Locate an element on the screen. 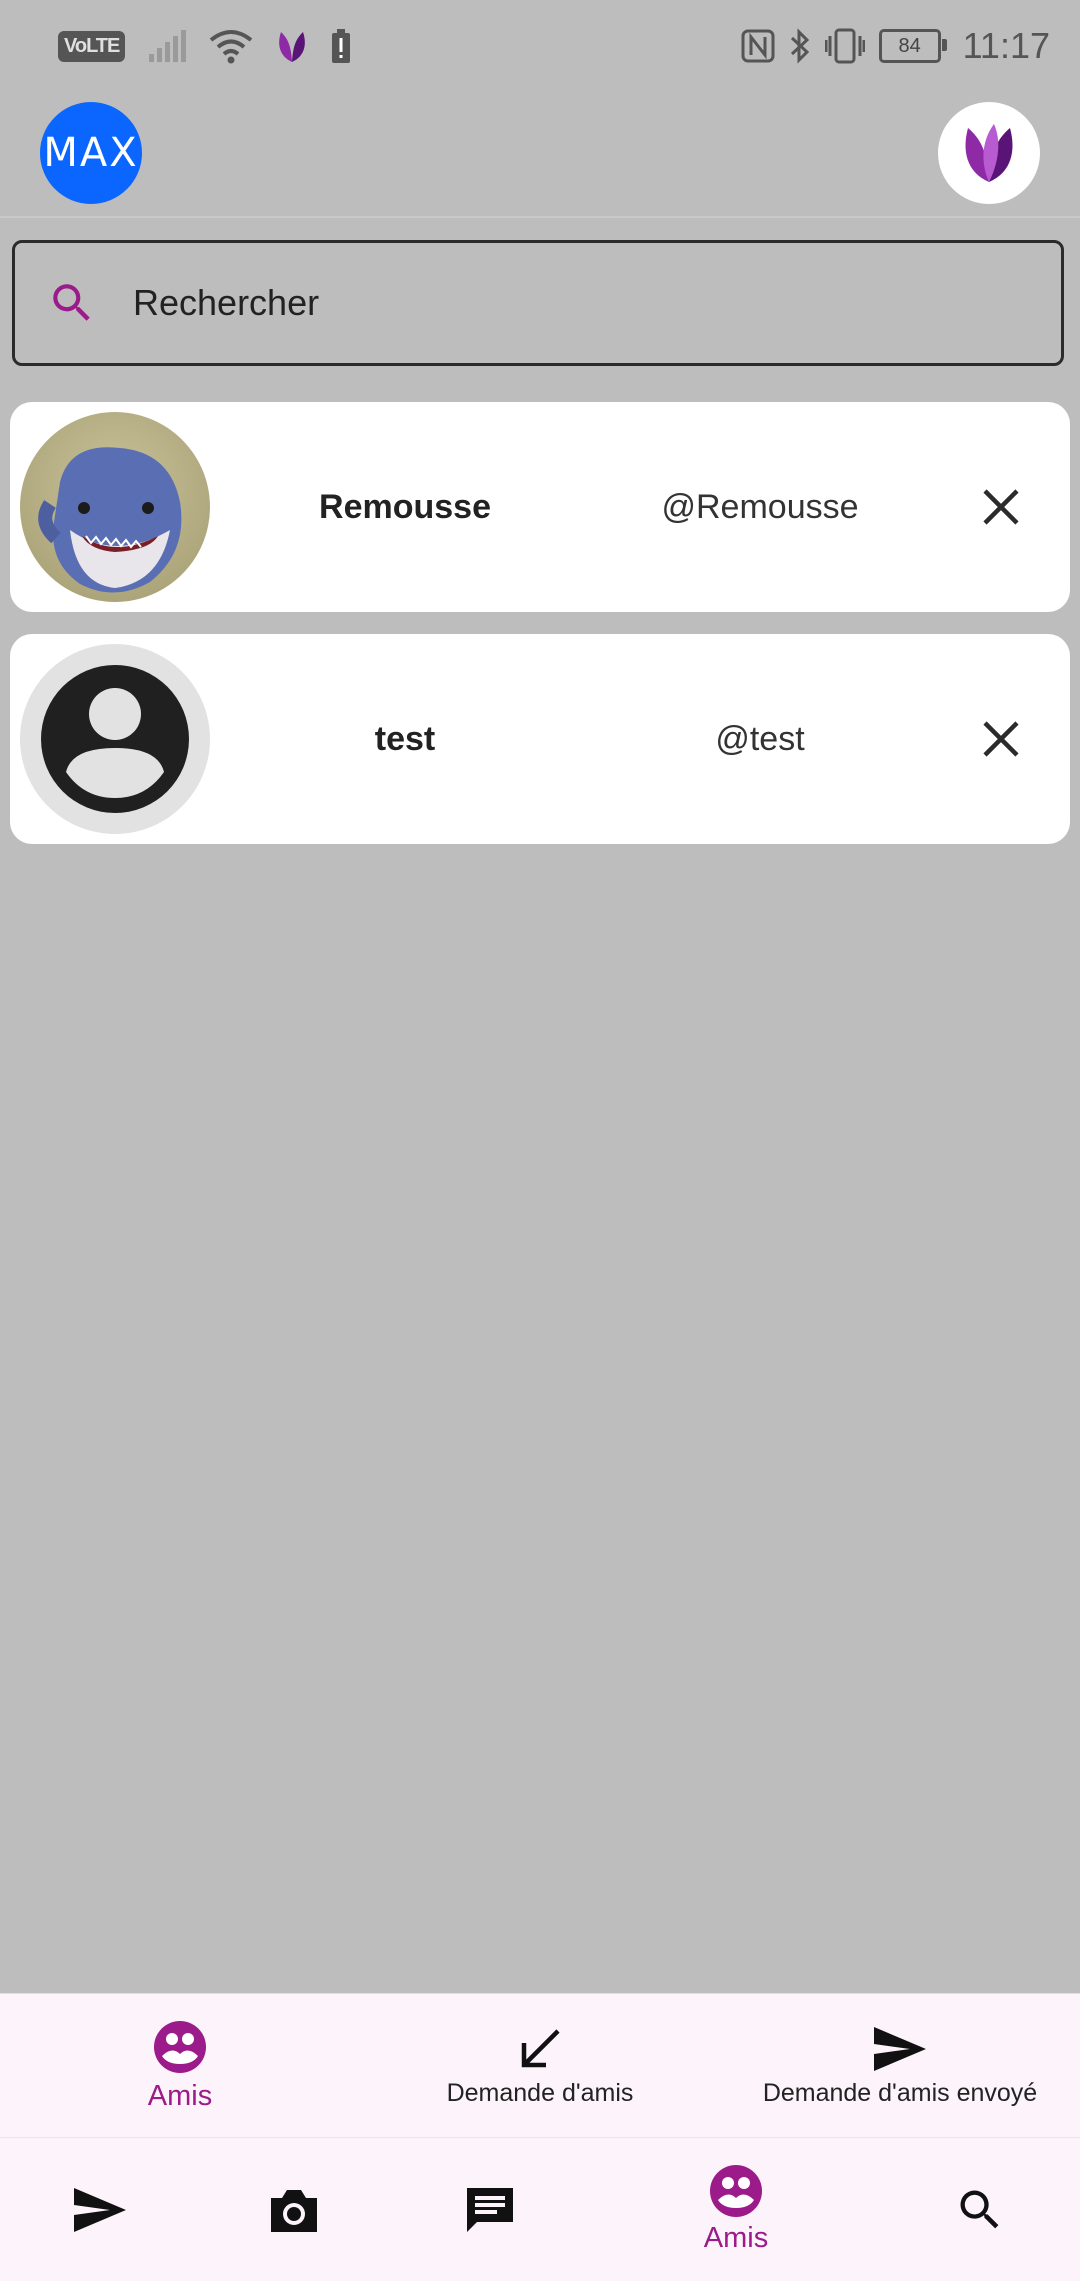 The width and height of the screenshot is (1080, 2281). camera-icon is located at coordinates (294, 2210).